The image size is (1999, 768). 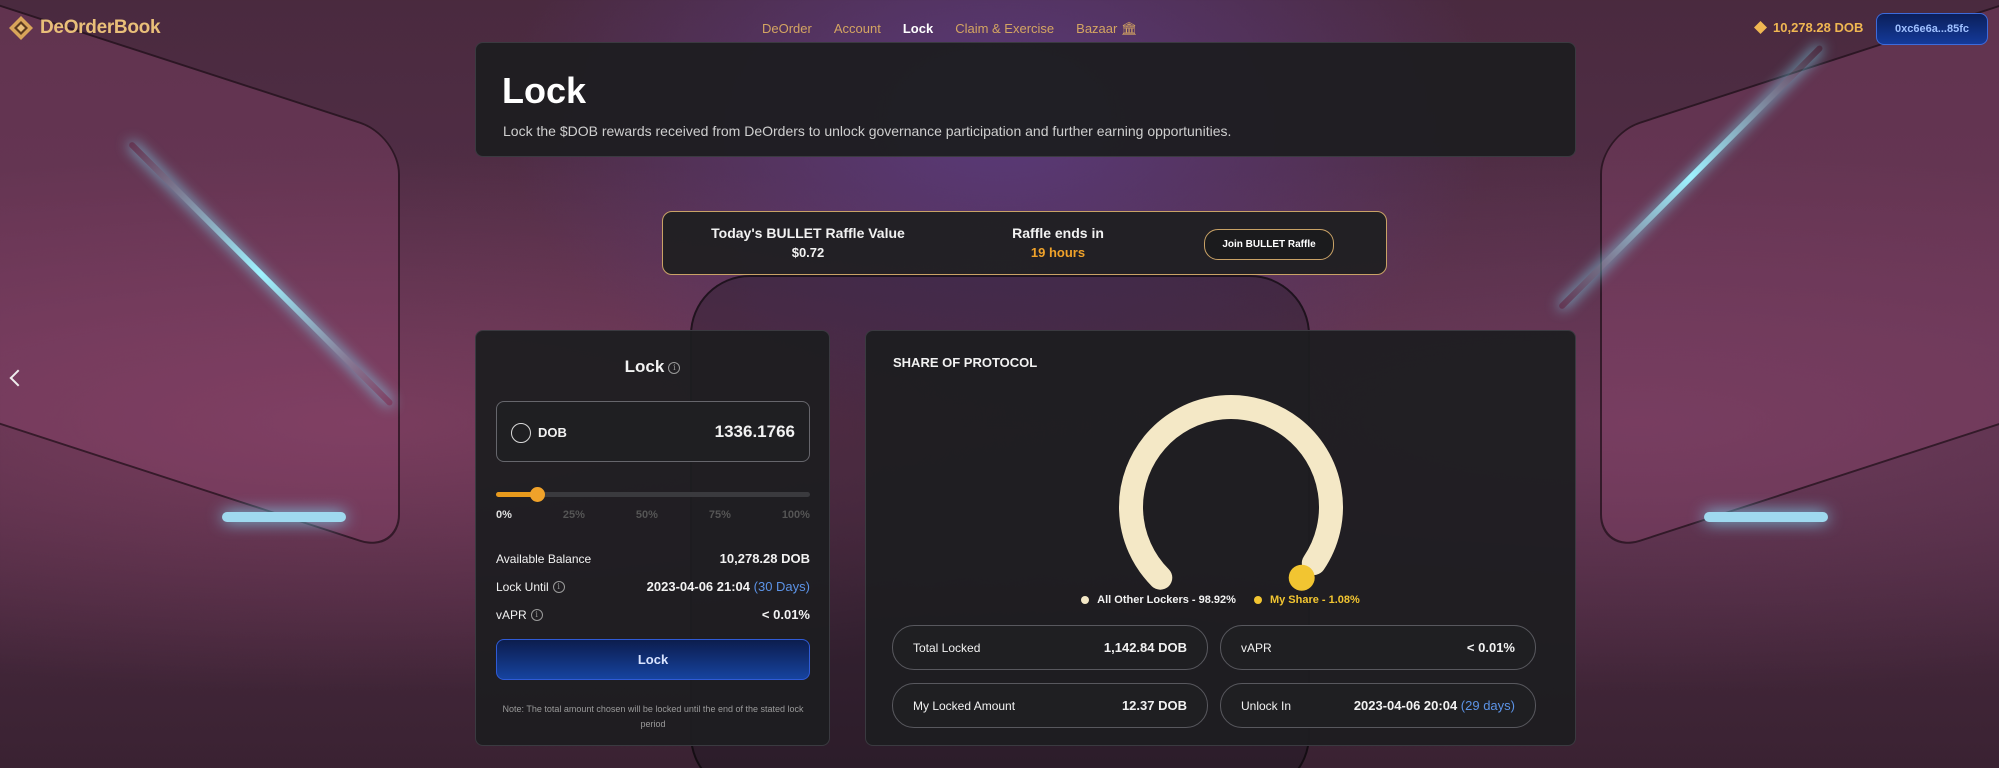 What do you see at coordinates (544, 90) in the screenshot?
I see `page-title: Lock` at bounding box center [544, 90].